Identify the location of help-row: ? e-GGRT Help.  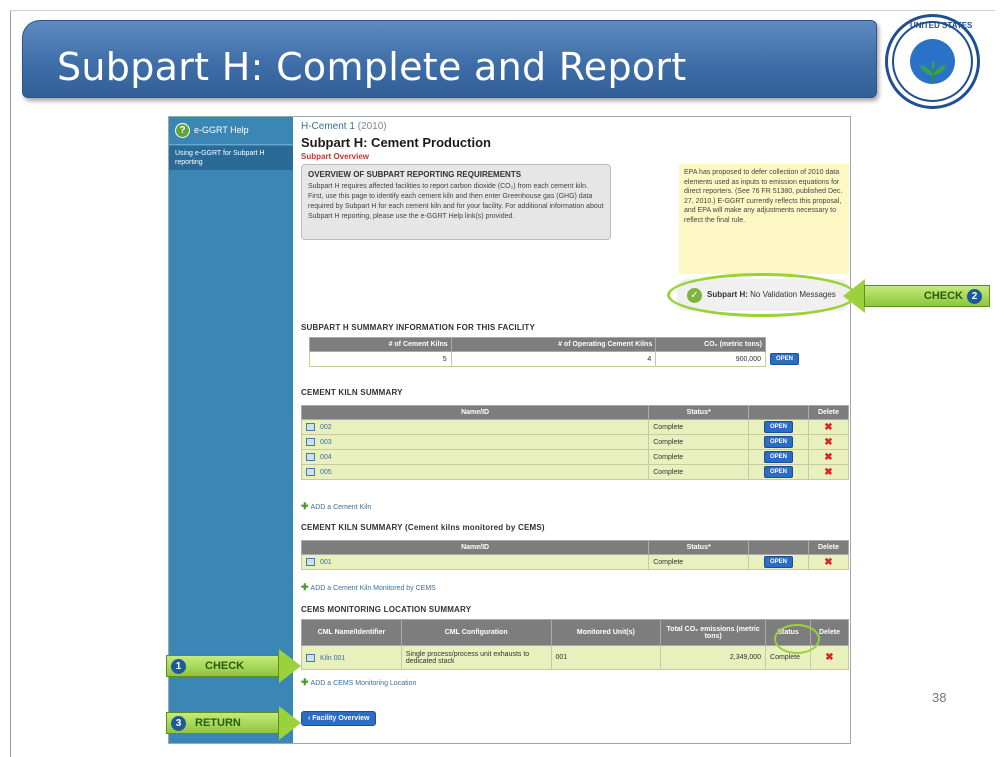
(231, 131).